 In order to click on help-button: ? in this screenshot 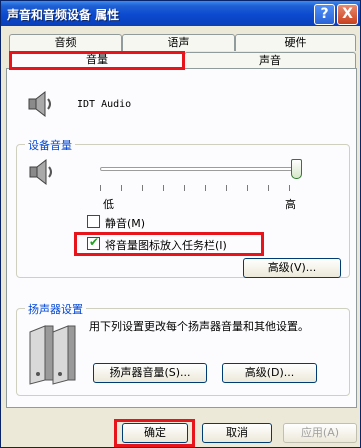, I will do `click(324, 14)`.